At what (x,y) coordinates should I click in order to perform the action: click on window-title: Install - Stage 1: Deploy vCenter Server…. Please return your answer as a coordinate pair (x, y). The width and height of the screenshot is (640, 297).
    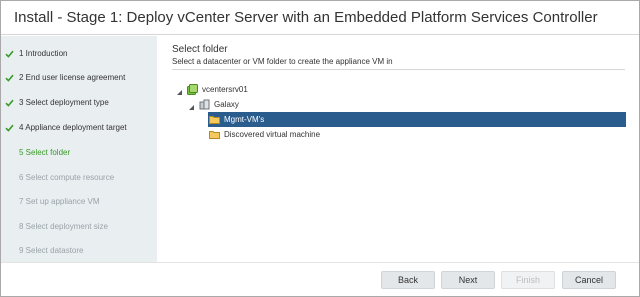
    Looking at the image, I should click on (306, 17).